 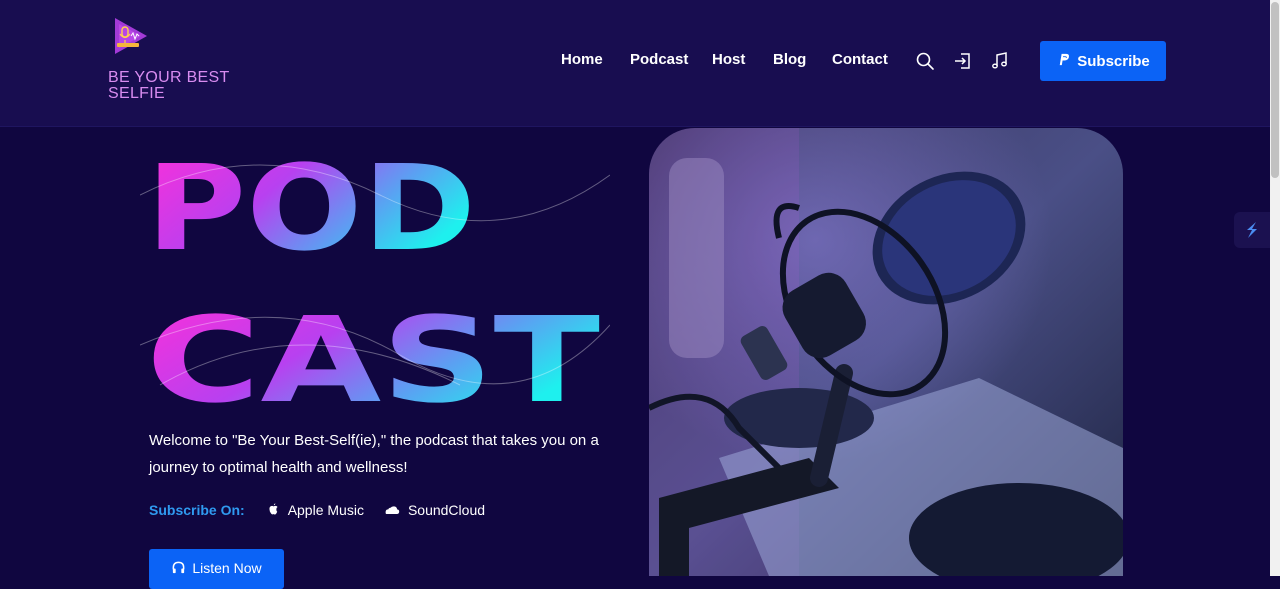 What do you see at coordinates (860, 59) in the screenshot?
I see `nav-contact: Contact` at bounding box center [860, 59].